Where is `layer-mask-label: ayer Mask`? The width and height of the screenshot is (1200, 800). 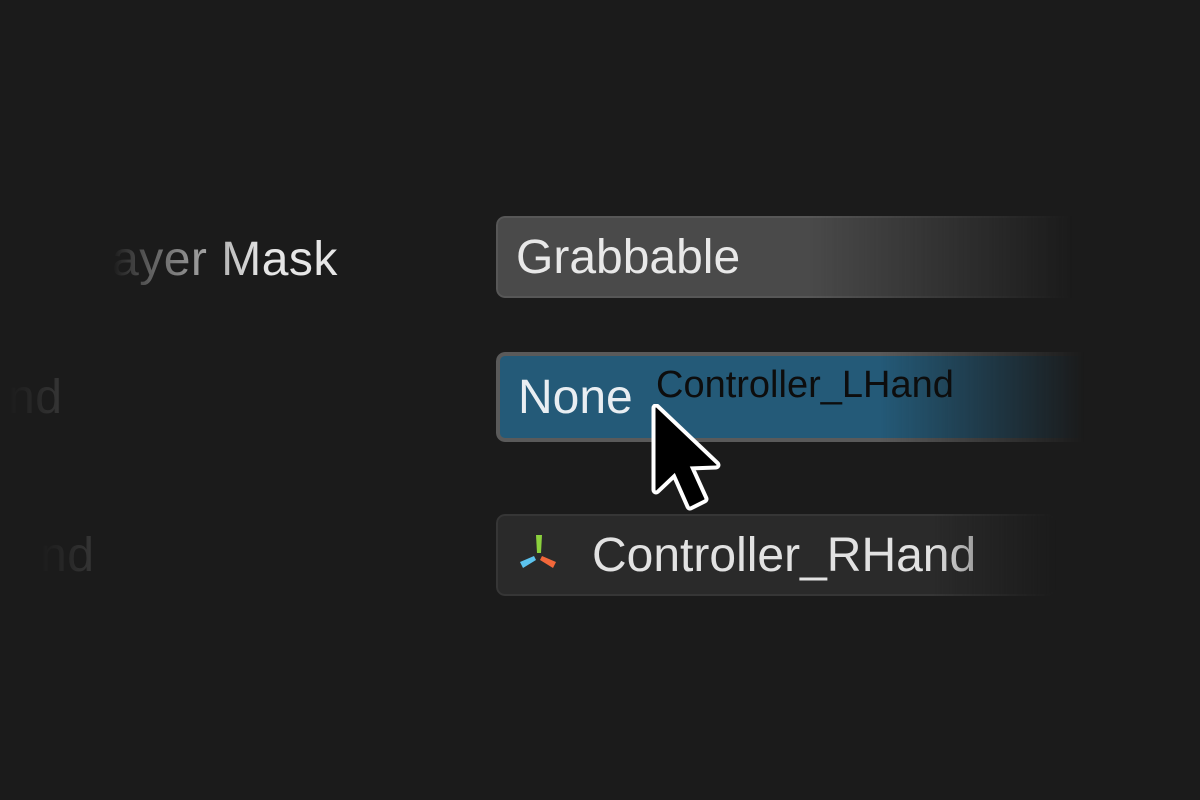 layer-mask-label: ayer Mask is located at coordinates (225, 259).